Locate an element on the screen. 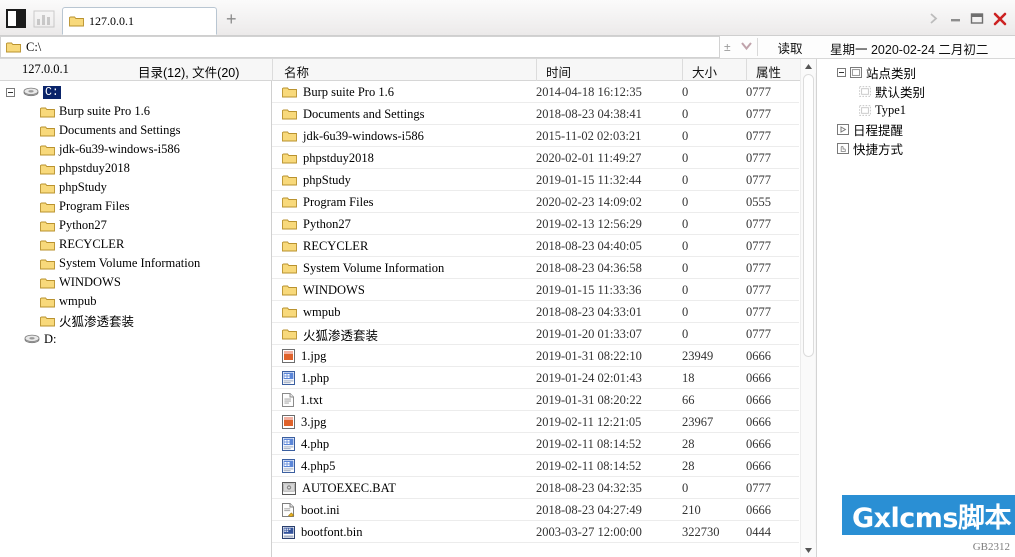 This screenshot has width=1015, height=557. sidebar-item-4: 快捷方式 is located at coordinates (870, 148).